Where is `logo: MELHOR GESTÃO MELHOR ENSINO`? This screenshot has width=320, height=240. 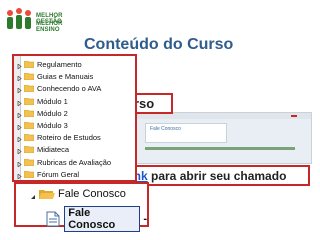
logo: MELHOR GESTÃO MELHOR ENSINO is located at coordinates (44, 21).